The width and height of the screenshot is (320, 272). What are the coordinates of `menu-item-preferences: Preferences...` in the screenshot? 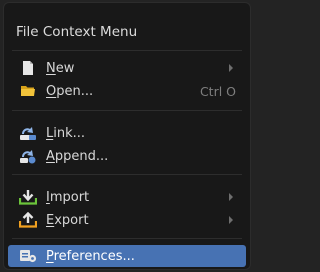 It's located at (127, 256).